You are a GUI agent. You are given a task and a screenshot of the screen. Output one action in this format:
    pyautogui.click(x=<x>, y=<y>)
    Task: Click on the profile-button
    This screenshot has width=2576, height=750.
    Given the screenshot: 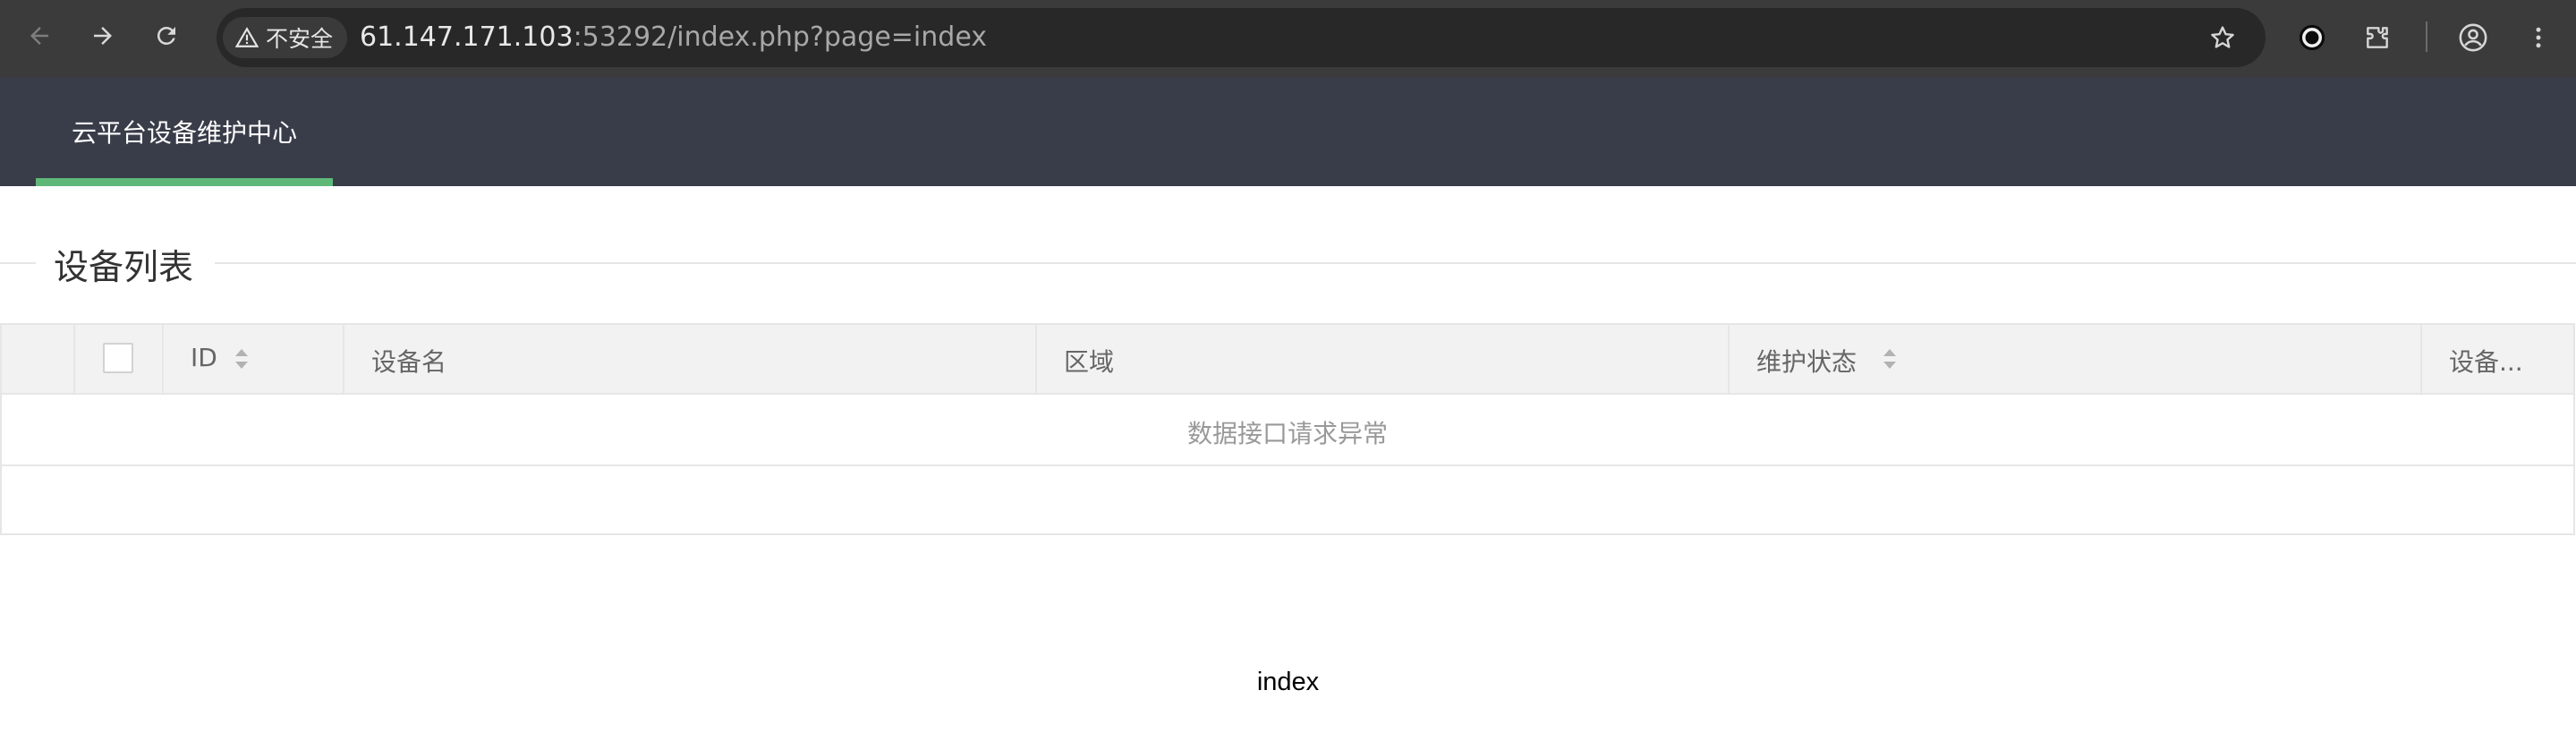 What is the action you would take?
    pyautogui.click(x=2473, y=37)
    